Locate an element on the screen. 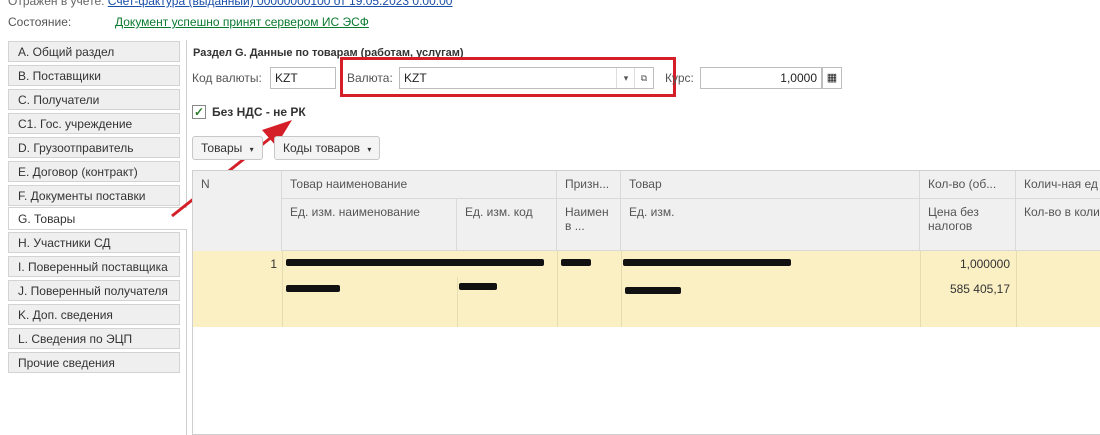 The image size is (1100, 435). row-quantity: 1,000000 is located at coordinates (984, 264).